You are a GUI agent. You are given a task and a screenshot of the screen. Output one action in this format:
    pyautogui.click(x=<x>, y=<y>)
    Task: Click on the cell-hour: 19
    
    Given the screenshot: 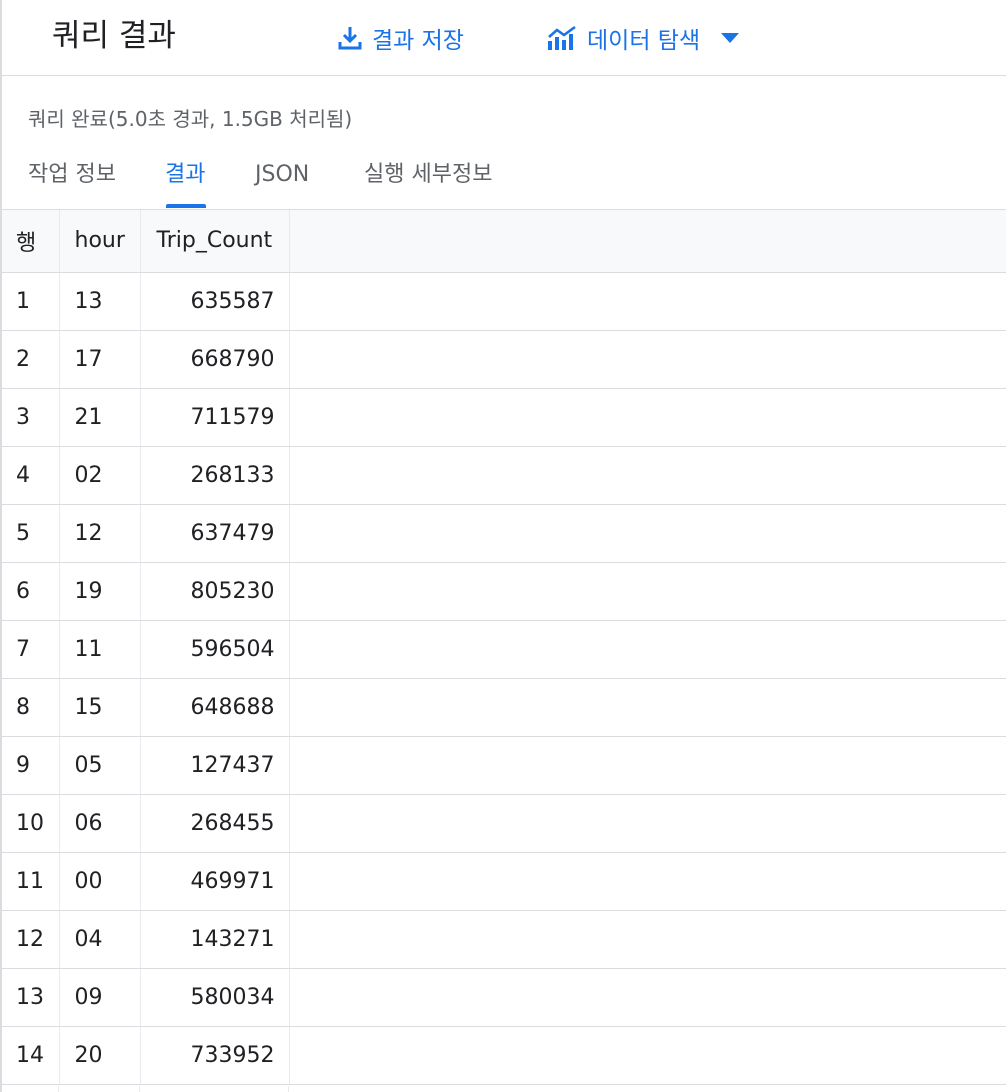 What is the action you would take?
    pyautogui.click(x=100, y=591)
    